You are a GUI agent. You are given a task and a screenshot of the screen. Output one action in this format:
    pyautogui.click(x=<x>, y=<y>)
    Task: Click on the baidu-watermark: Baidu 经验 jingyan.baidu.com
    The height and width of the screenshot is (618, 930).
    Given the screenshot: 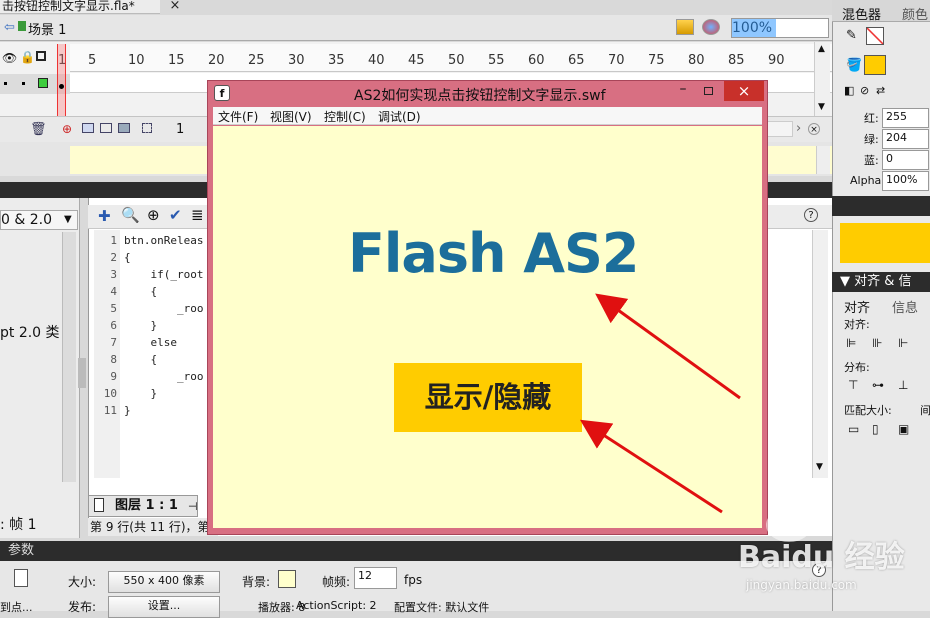 What is the action you would take?
    pyautogui.click(x=834, y=559)
    